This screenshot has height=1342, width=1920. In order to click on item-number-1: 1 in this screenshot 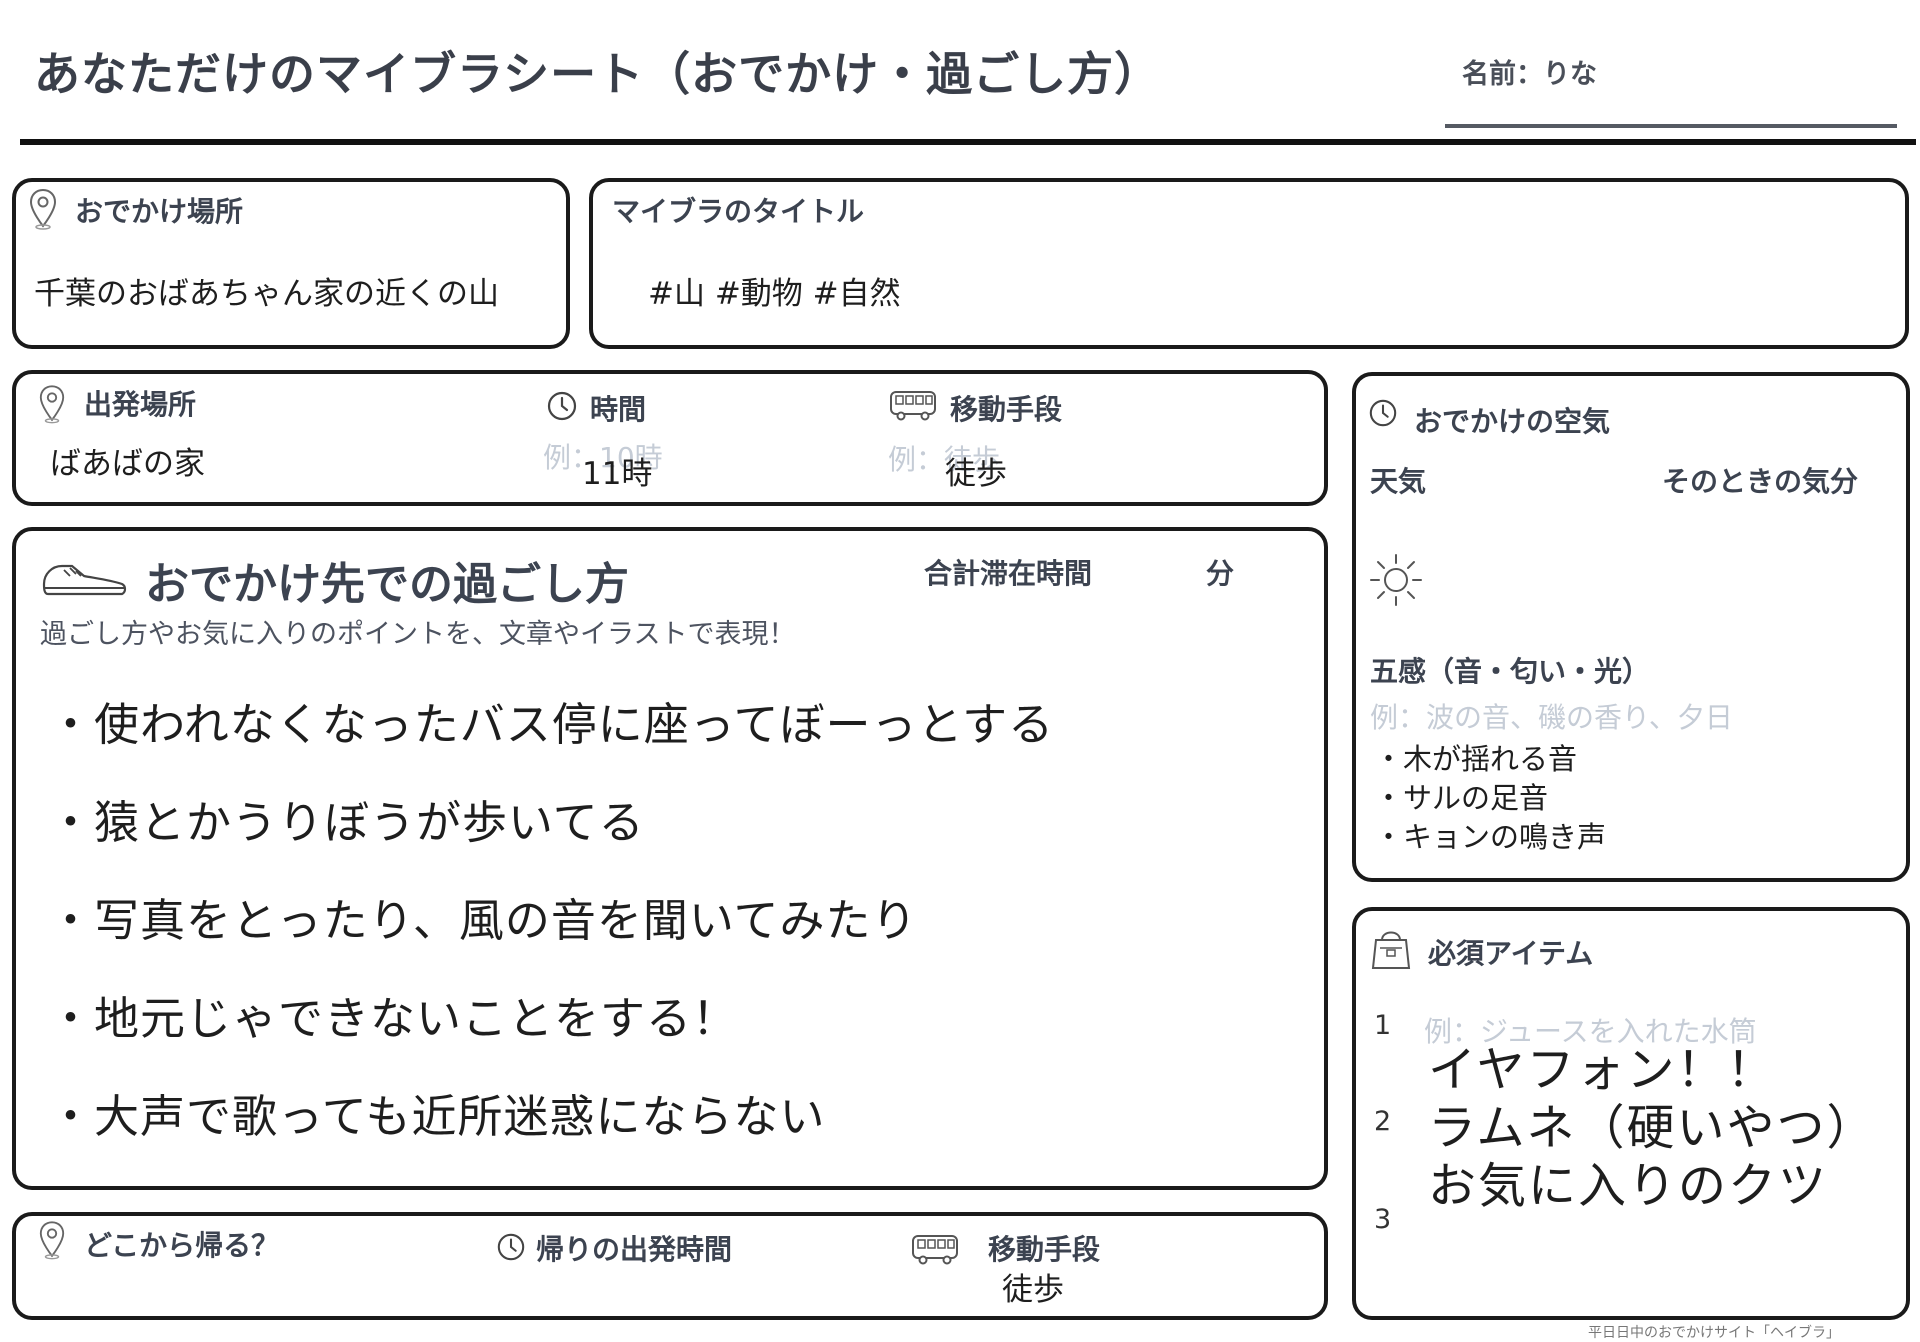, I will do `click(1383, 1025)`.